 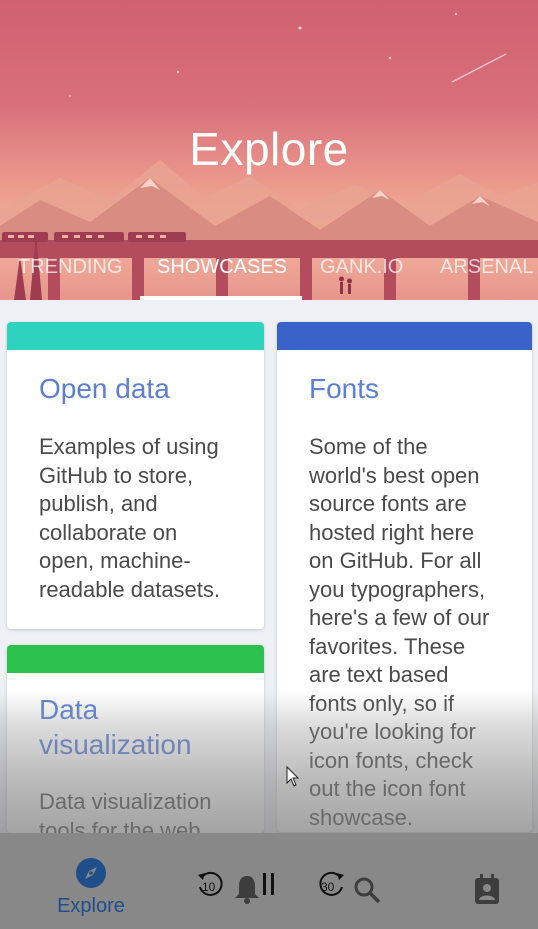 What do you see at coordinates (129, 446) in the screenshot?
I see `card-description-line: Examples of using` at bounding box center [129, 446].